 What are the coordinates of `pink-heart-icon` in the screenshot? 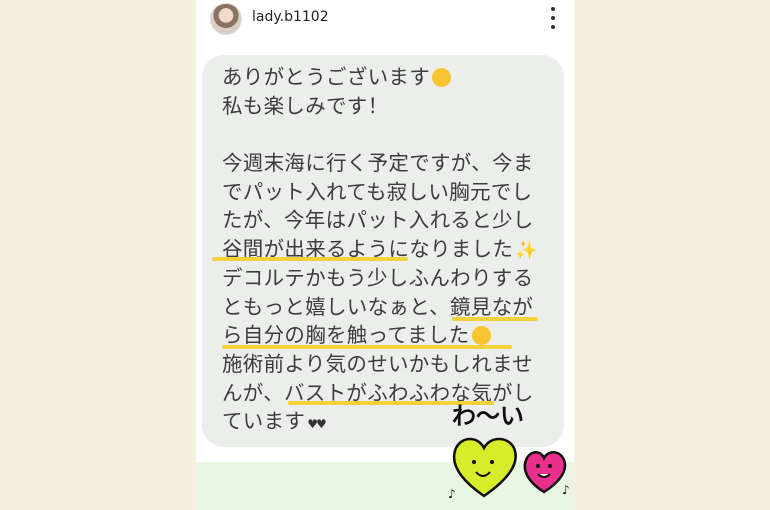 It's located at (545, 472).